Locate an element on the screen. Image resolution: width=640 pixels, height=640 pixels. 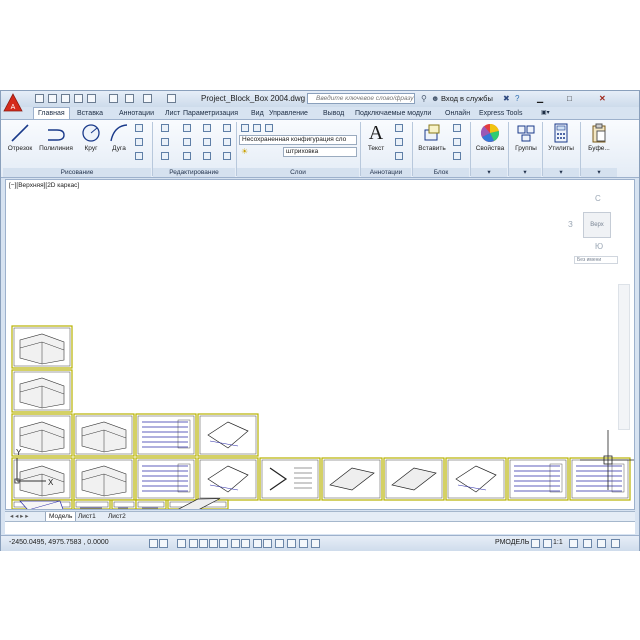
quick-view-drawings-icon is located at coordinates (547, 543).